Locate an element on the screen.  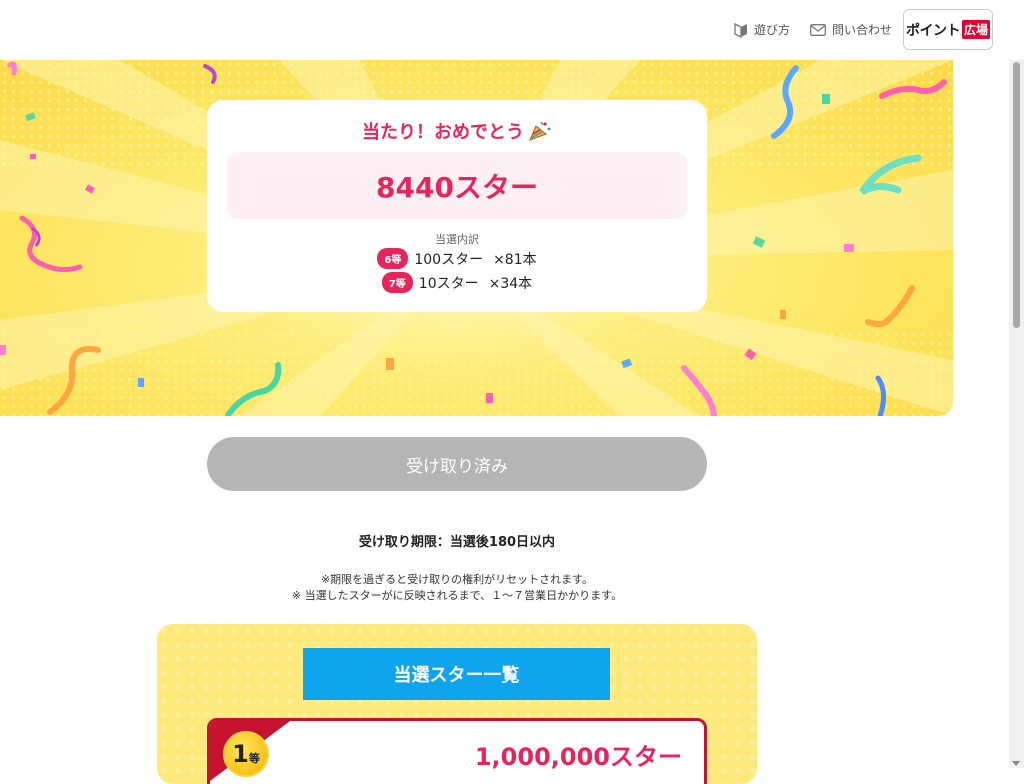
first-prize-medal-icon: 1等 is located at coordinates (246, 754).